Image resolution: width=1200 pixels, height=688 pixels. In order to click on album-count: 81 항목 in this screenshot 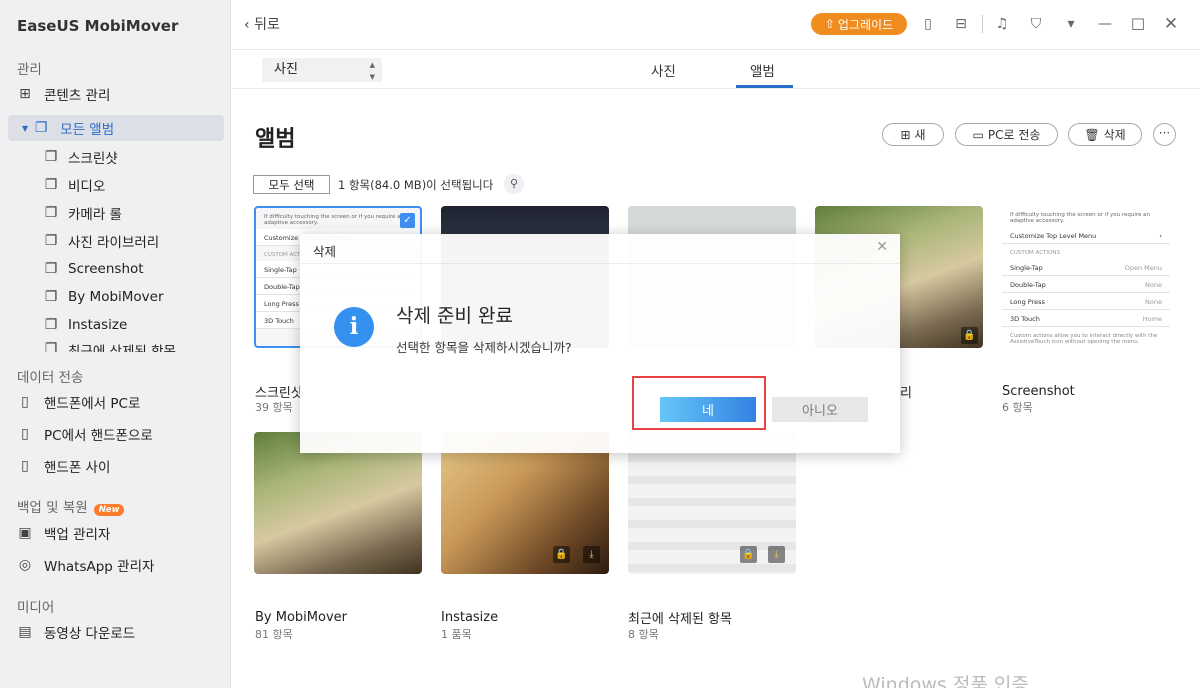, I will do `click(274, 634)`.